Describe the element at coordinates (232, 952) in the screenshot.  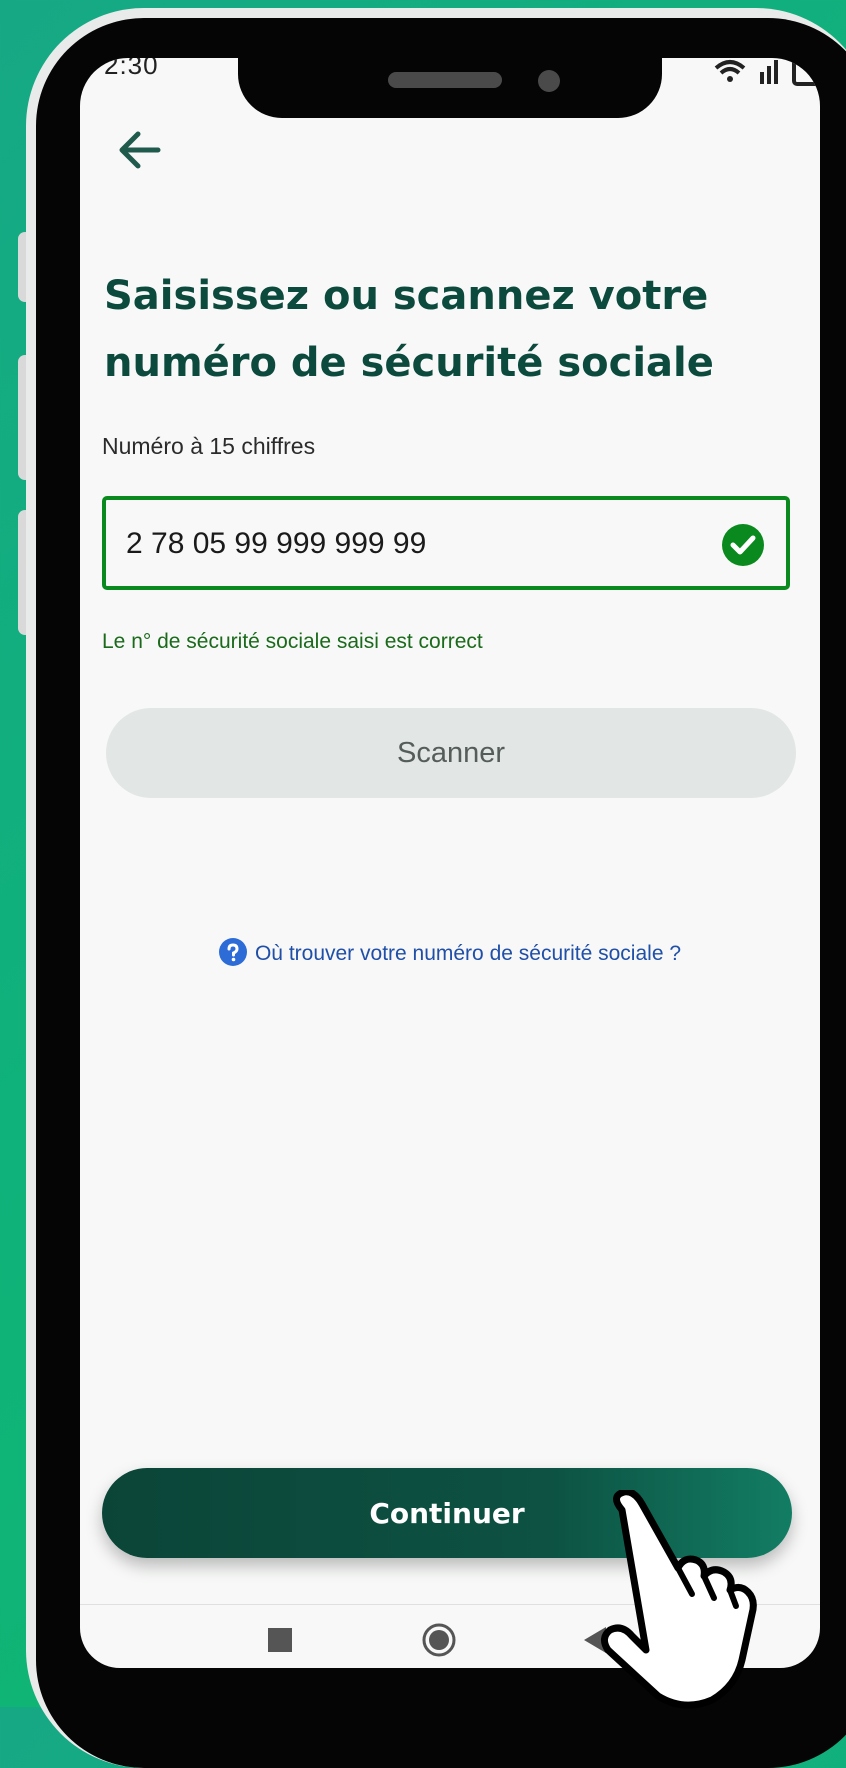
I see `question-circle-icon` at that location.